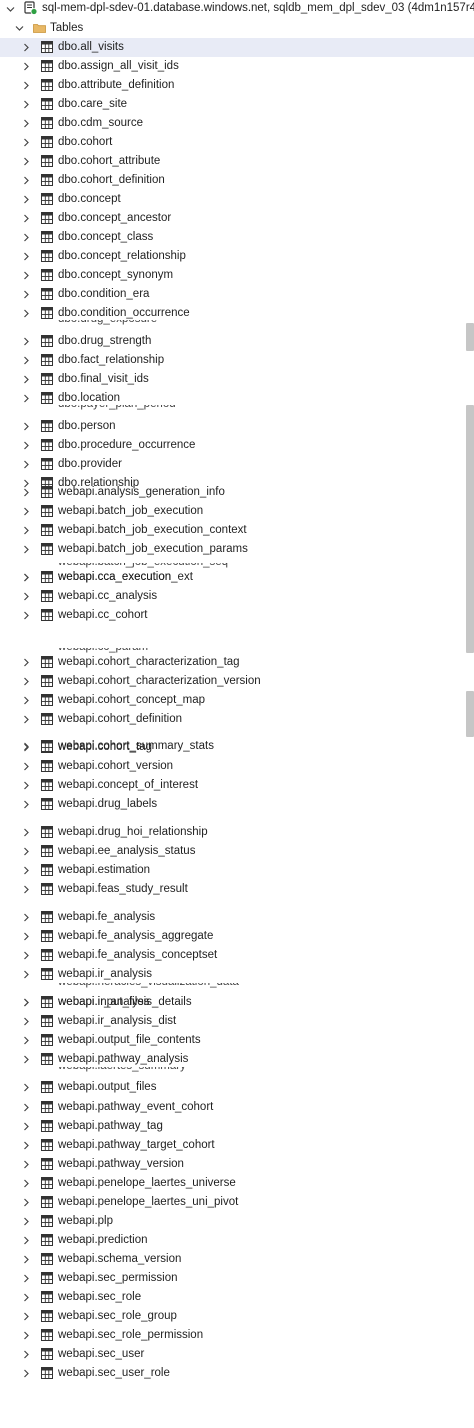 This screenshot has width=474, height=1428. I want to click on table-row: webapi.sec_permission, so click(237, 1278).